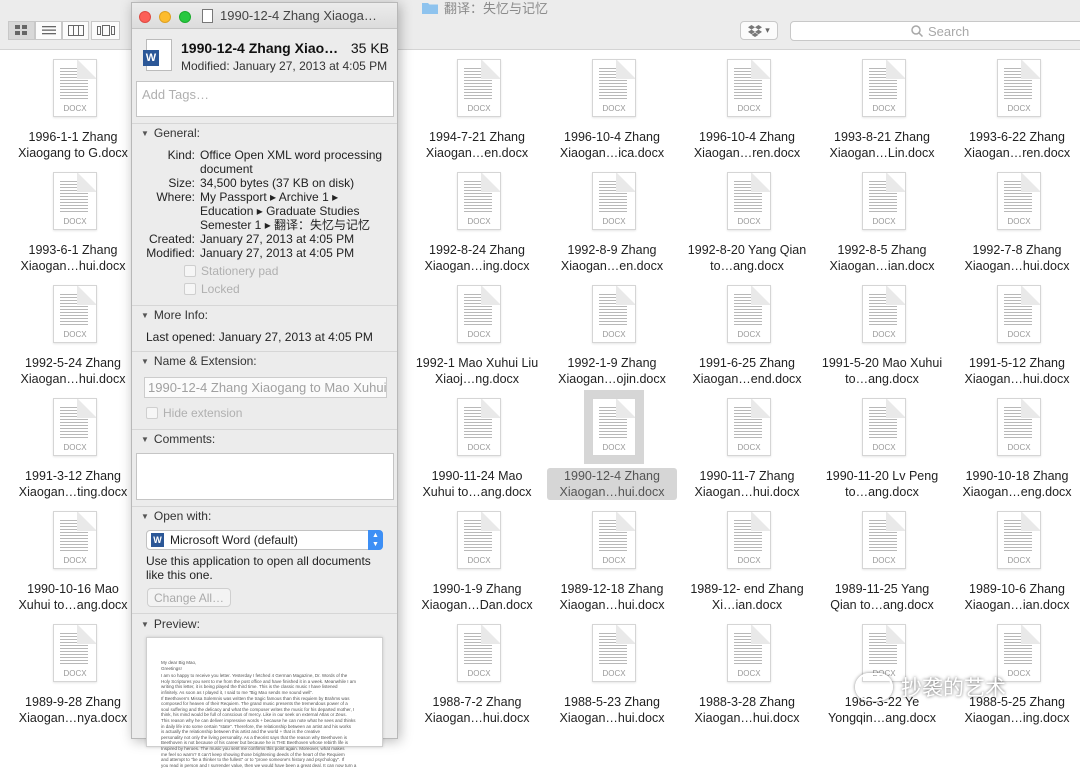 Image resolution: width=1080 pixels, height=768 pixels. Describe the element at coordinates (759, 30) in the screenshot. I see `dropbox-menu-button: ▾` at that location.